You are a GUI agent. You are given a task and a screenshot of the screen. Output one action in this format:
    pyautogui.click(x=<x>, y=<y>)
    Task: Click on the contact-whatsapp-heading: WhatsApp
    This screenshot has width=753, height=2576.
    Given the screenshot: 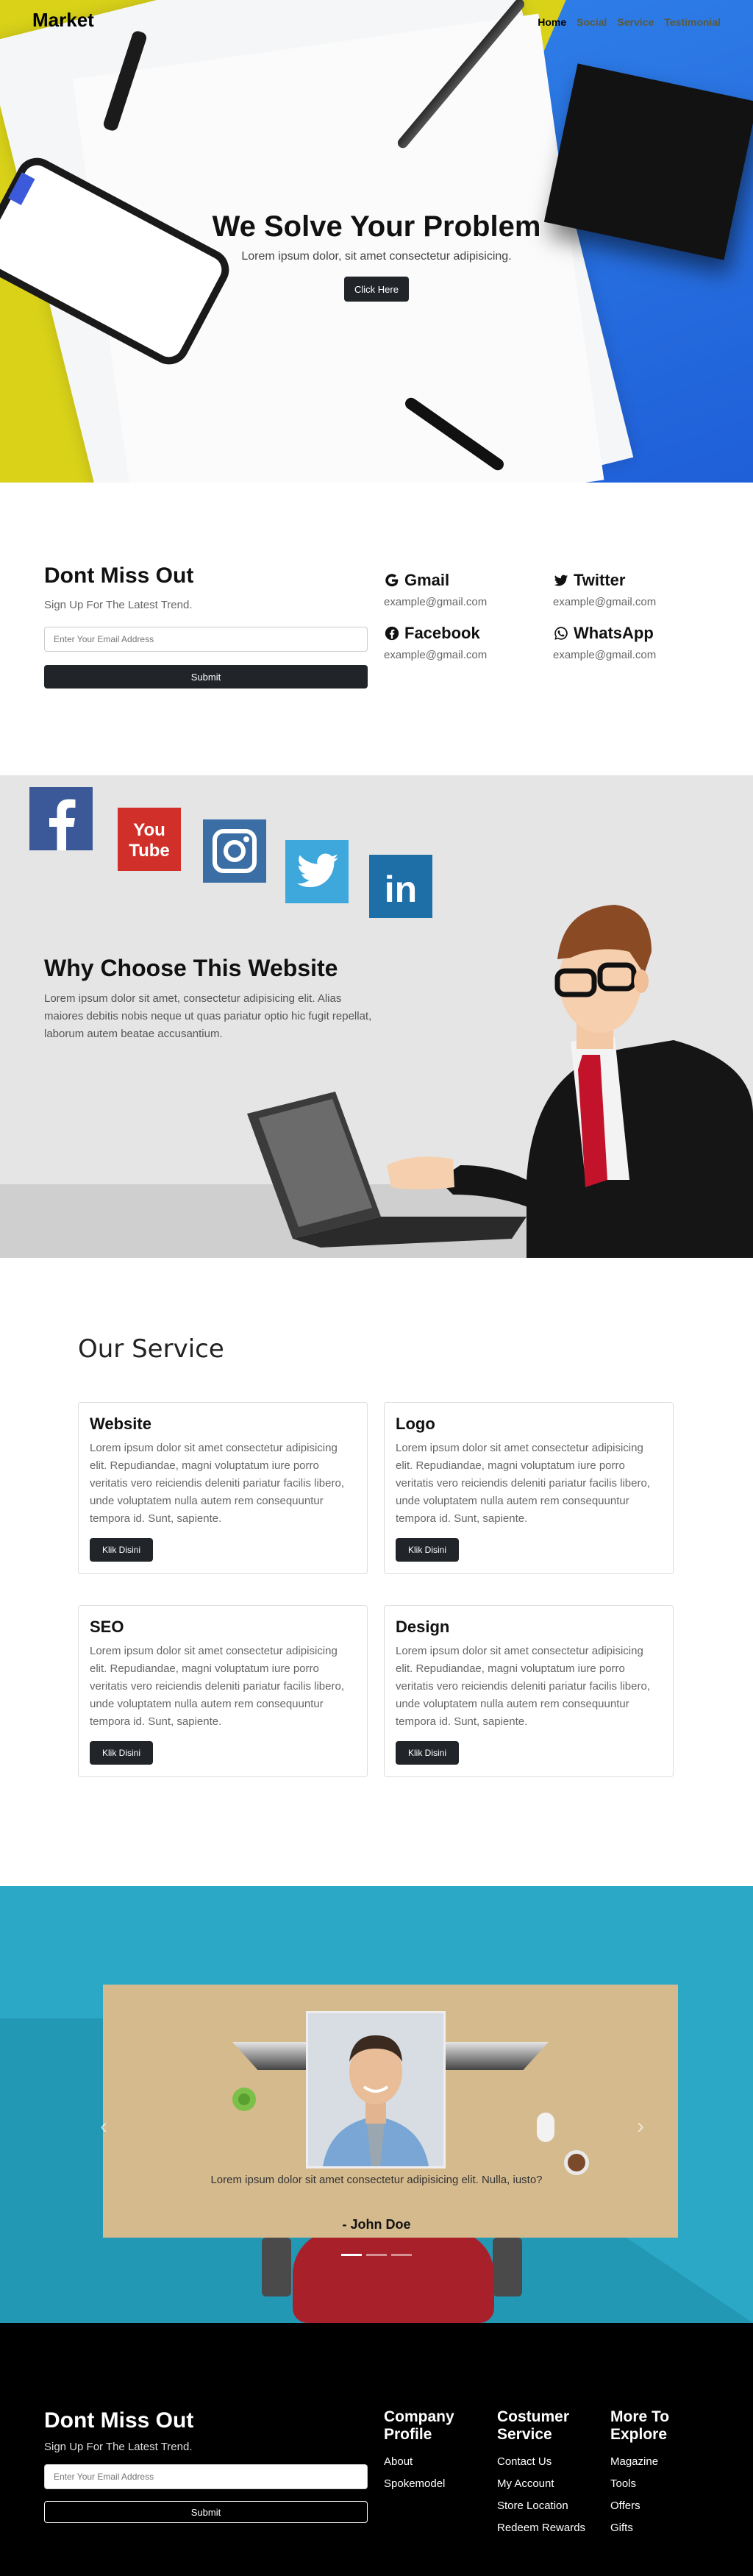 What is the action you would take?
    pyautogui.click(x=604, y=633)
    